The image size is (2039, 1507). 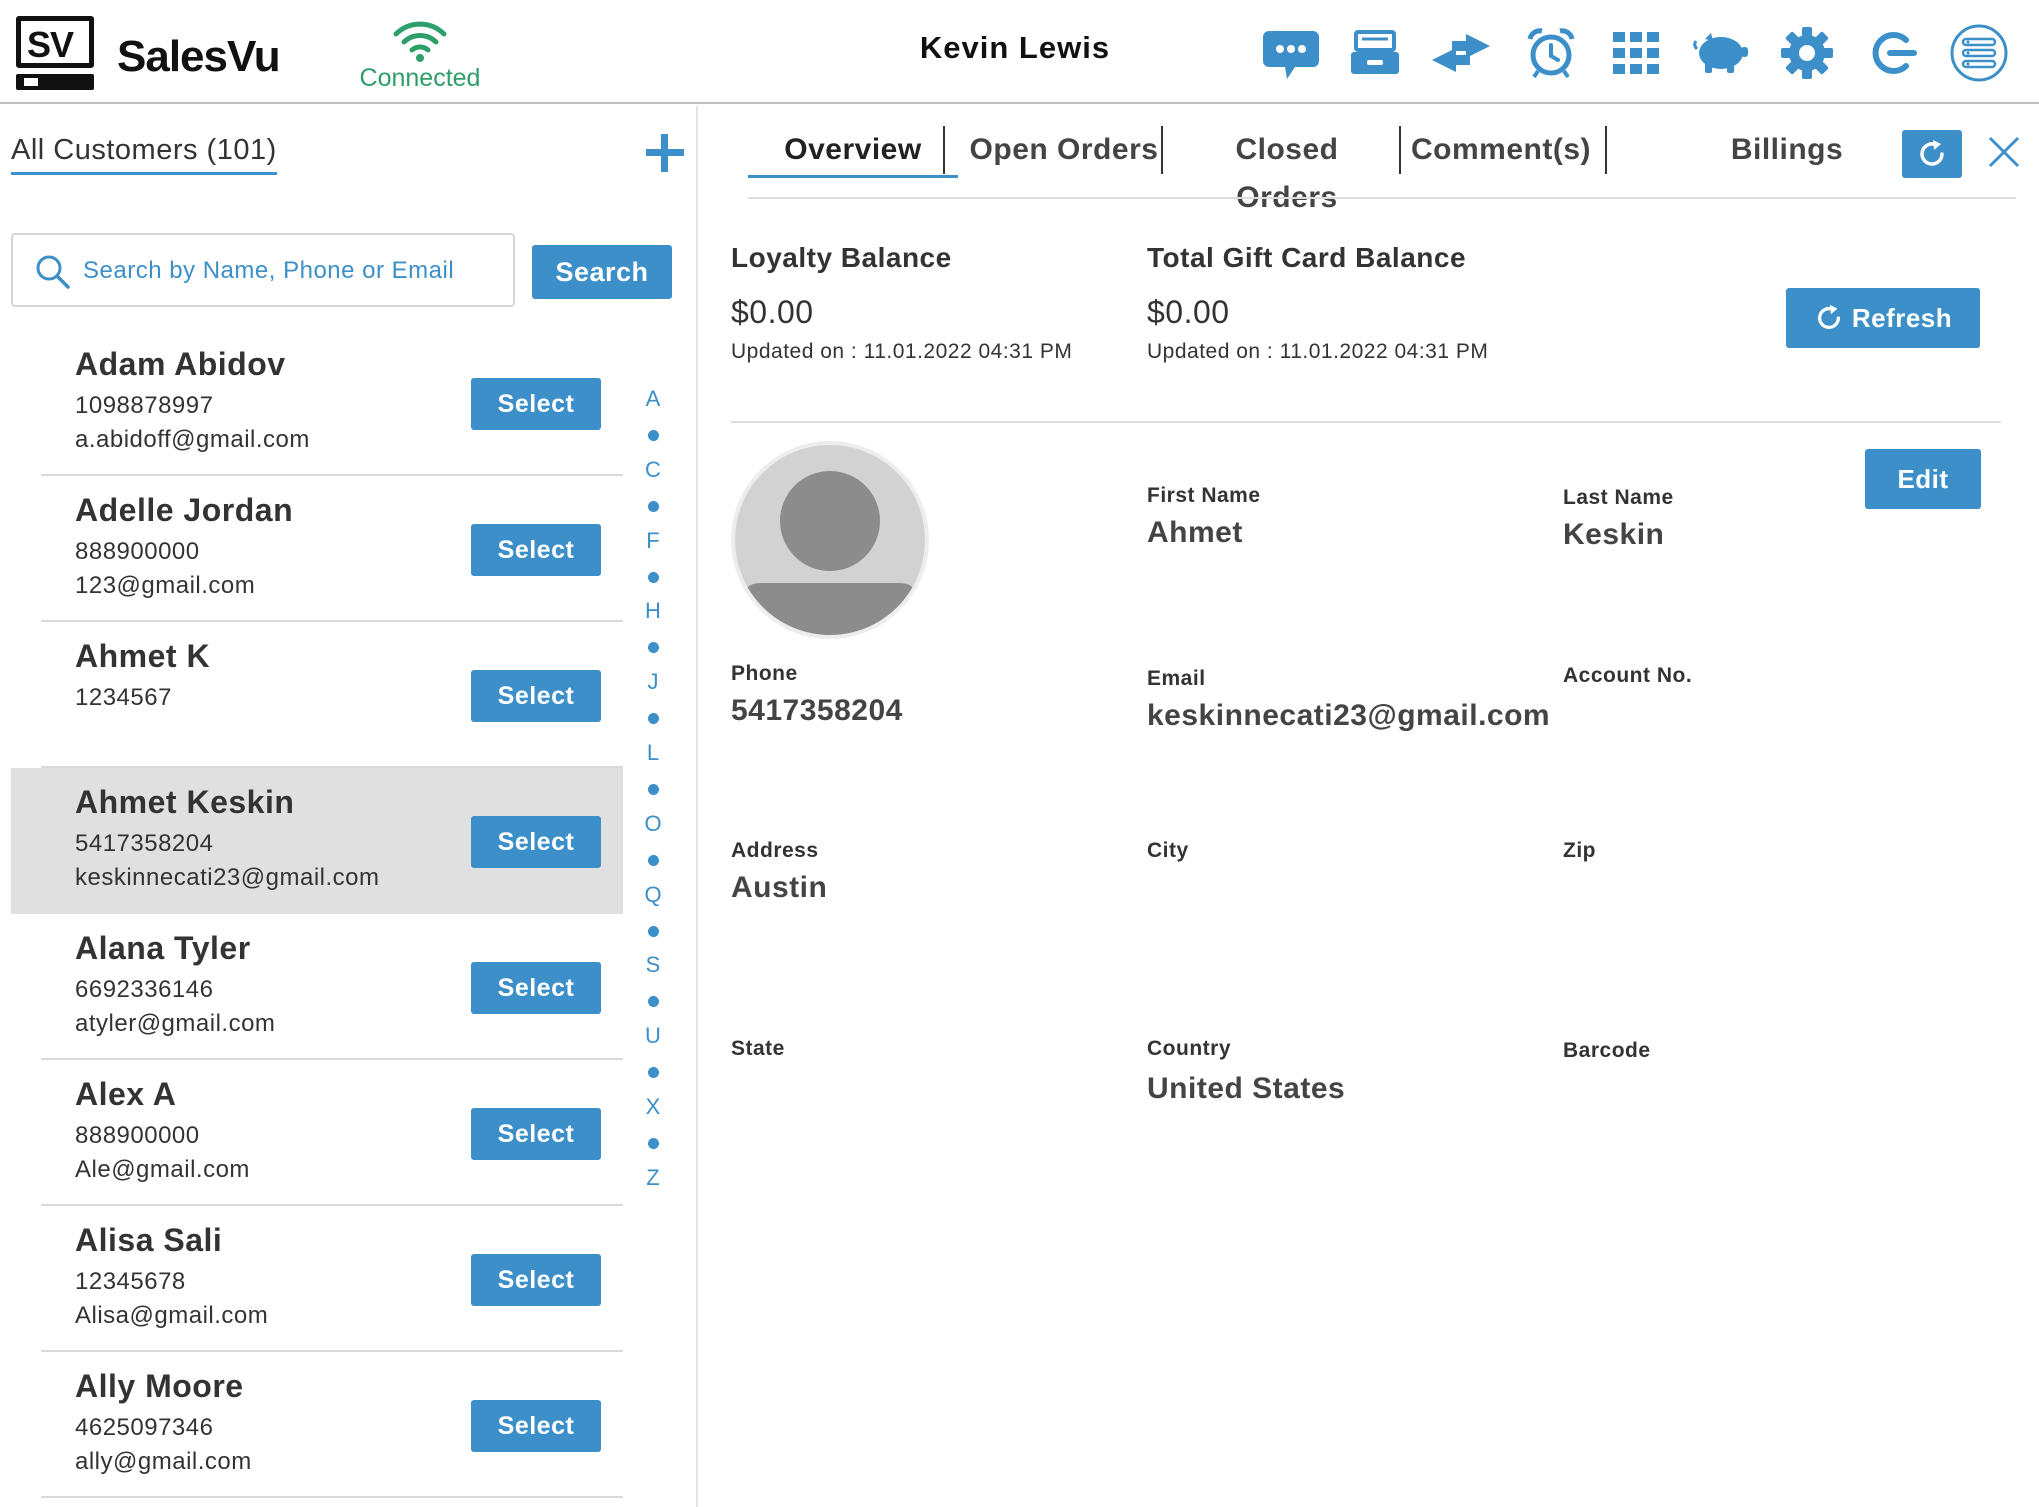 I want to click on alphabet-letter: X, so click(x=653, y=1107).